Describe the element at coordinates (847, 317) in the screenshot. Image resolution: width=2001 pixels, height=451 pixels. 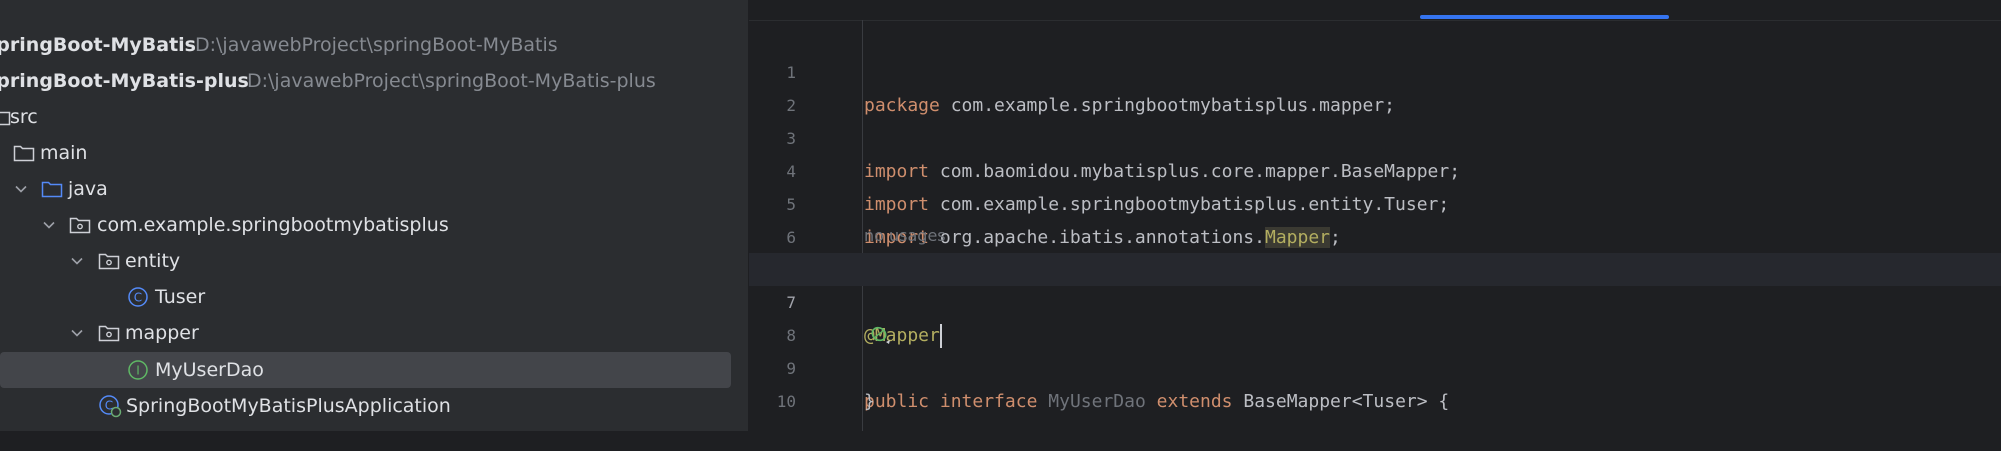
I see `implemented-gutter-icon` at that location.